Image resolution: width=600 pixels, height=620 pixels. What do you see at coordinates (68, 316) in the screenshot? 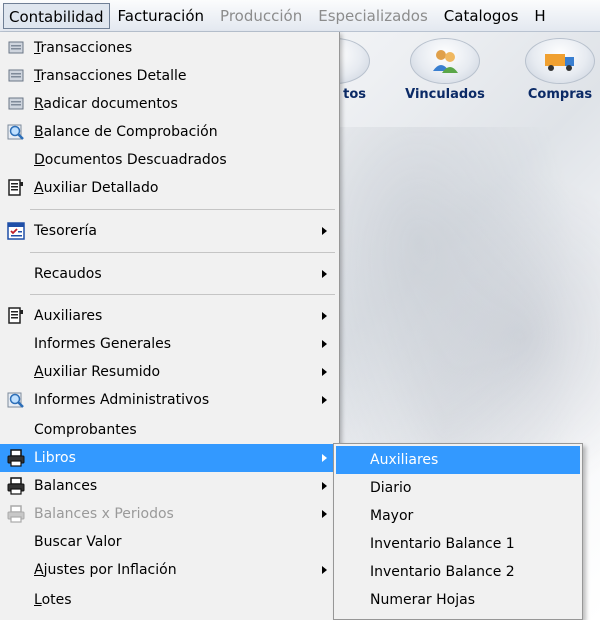
I see `menu-item-label: Auxiliares` at bounding box center [68, 316].